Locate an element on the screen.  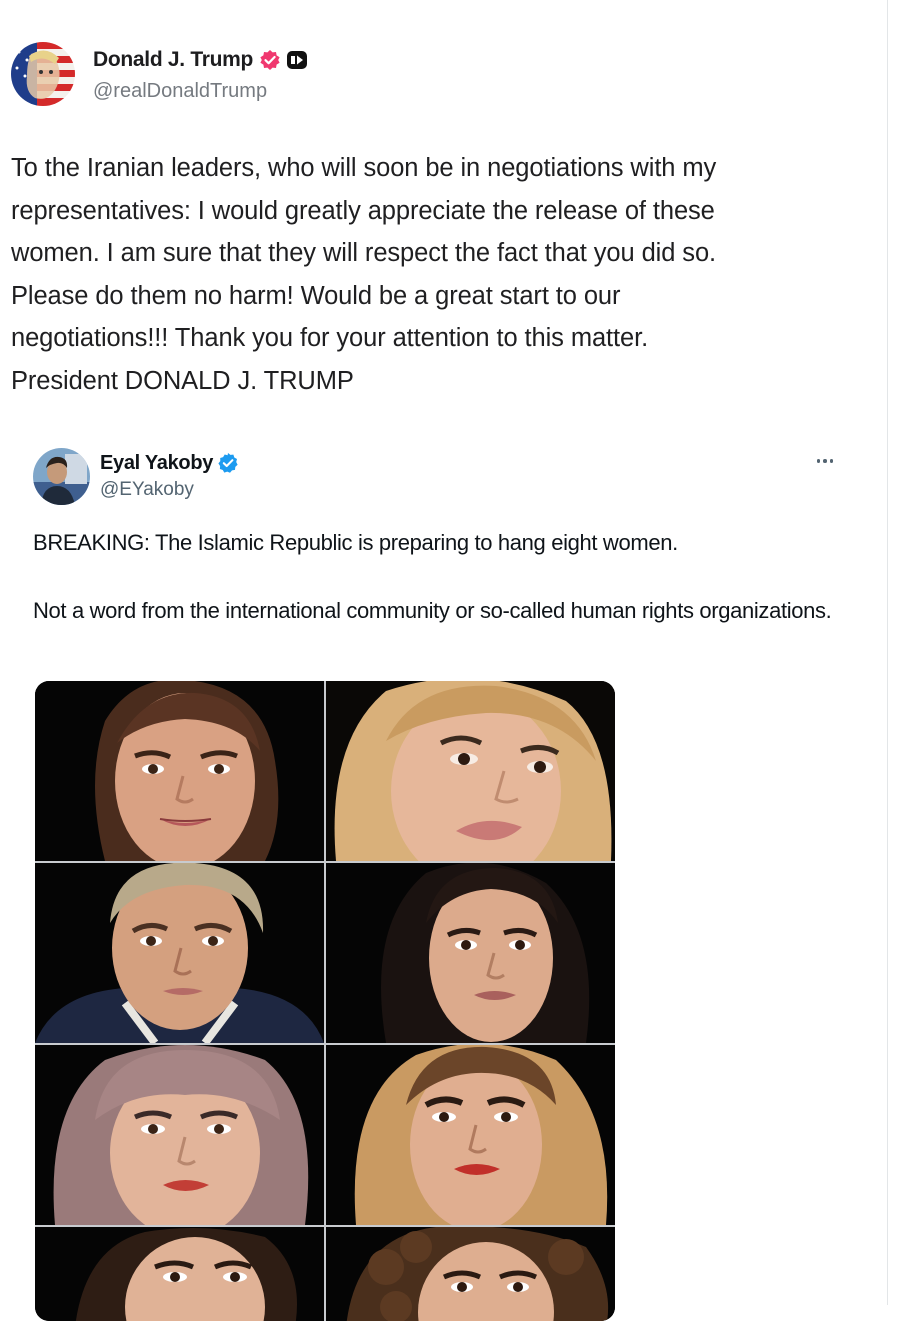
bot-badge-icon is located at coordinates (297, 60).